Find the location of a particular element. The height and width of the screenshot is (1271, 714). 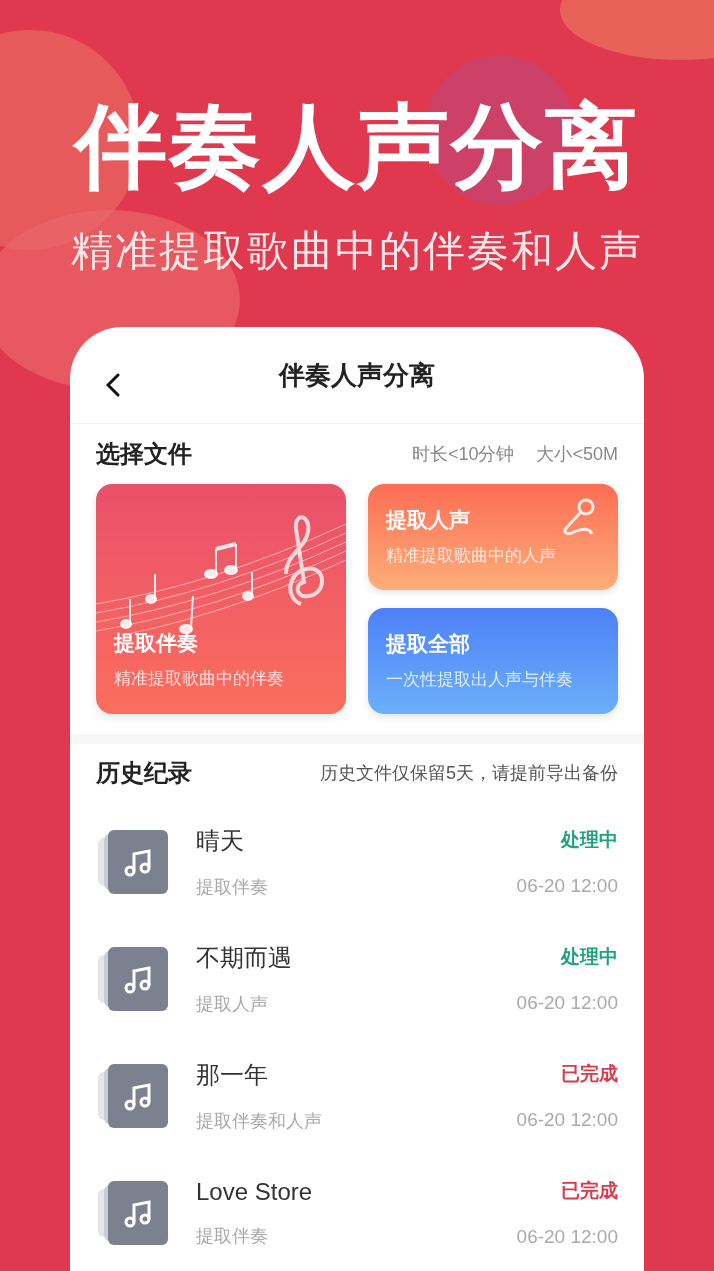

song-title: Love Store is located at coordinates (255, 1191).